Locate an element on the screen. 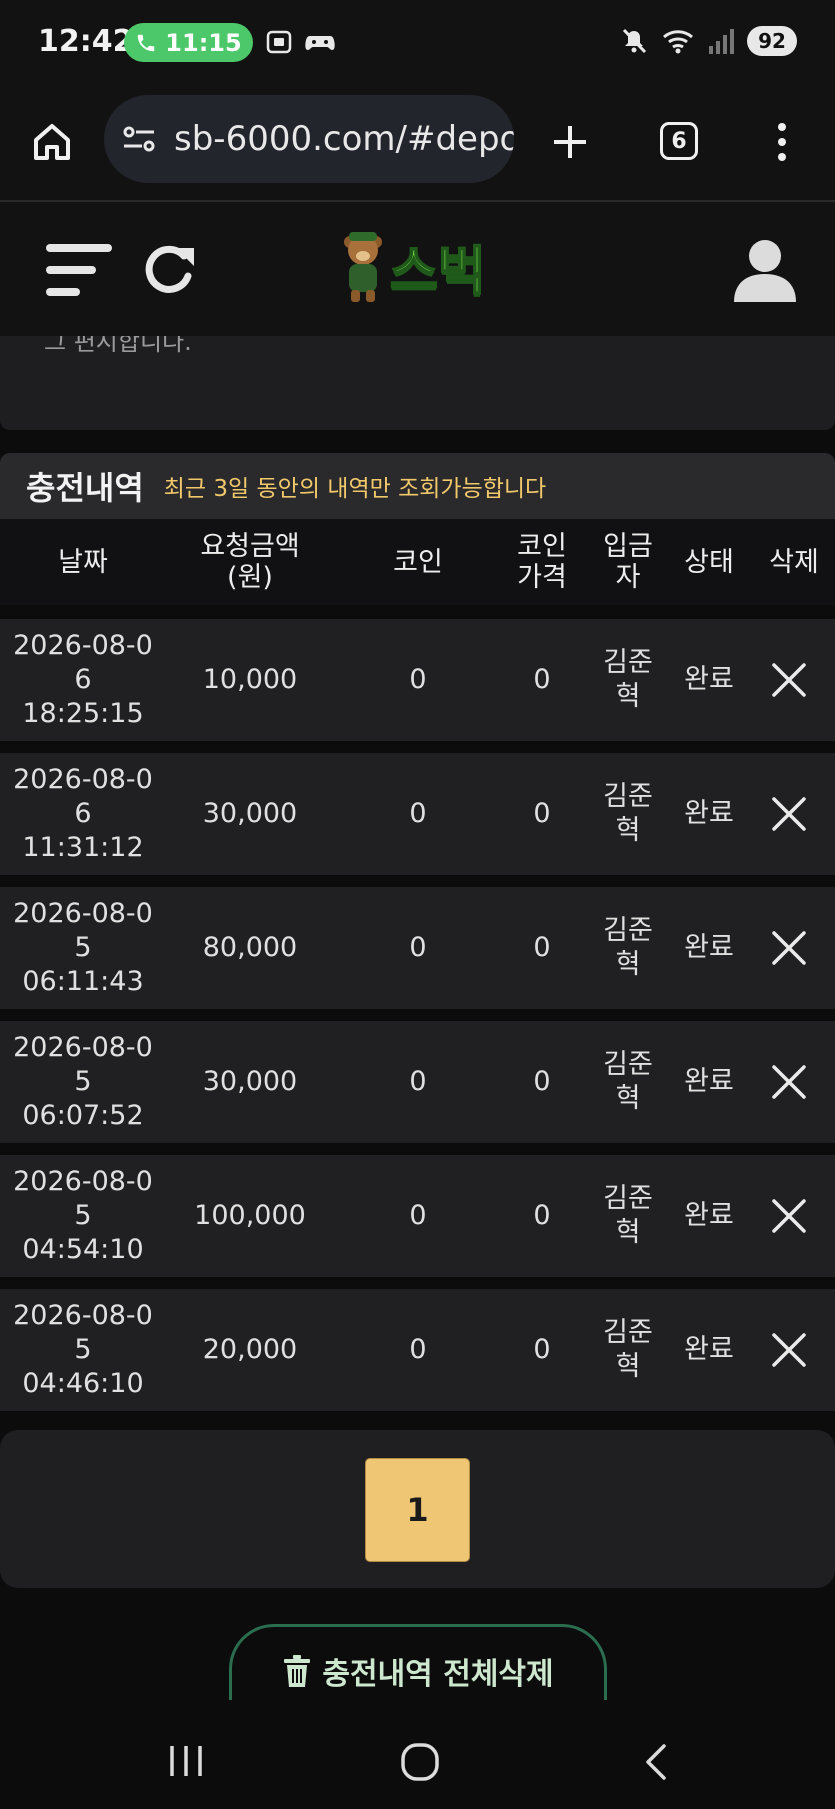  new-tab-icon is located at coordinates (570, 142).